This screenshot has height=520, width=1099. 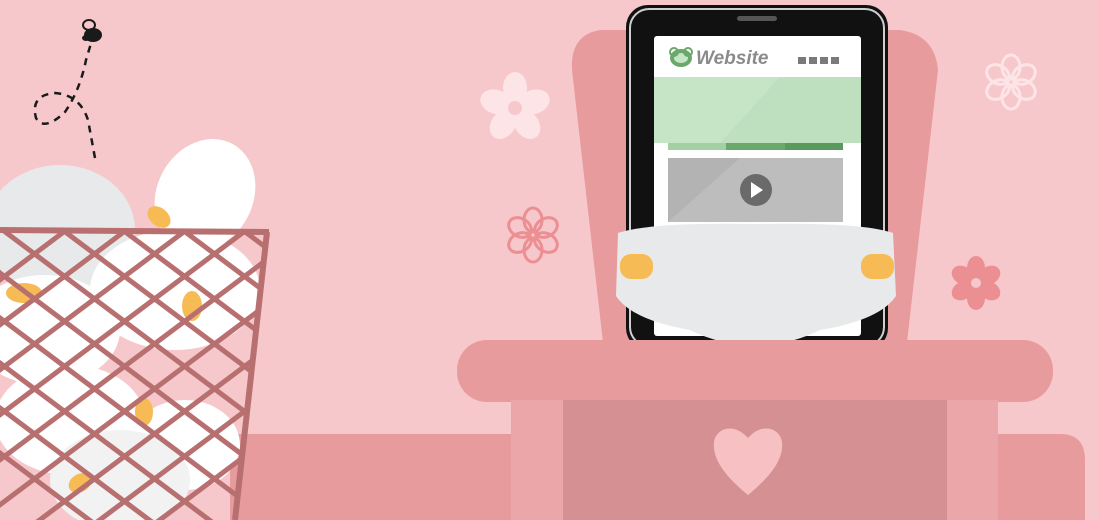 What do you see at coordinates (755, 146) in the screenshot?
I see `website-nav-bar` at bounding box center [755, 146].